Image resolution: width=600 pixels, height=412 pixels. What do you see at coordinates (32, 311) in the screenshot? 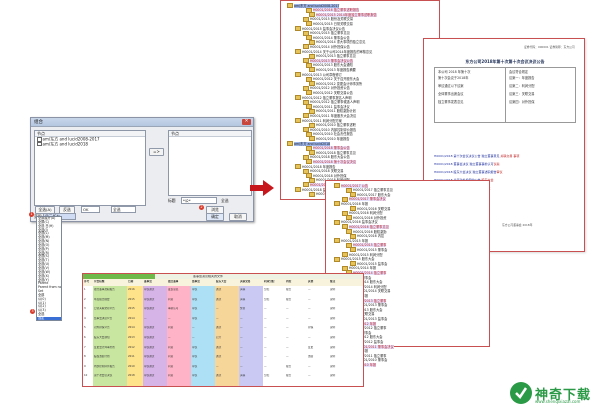
I see `step-badge-3: 3` at bounding box center [32, 311].